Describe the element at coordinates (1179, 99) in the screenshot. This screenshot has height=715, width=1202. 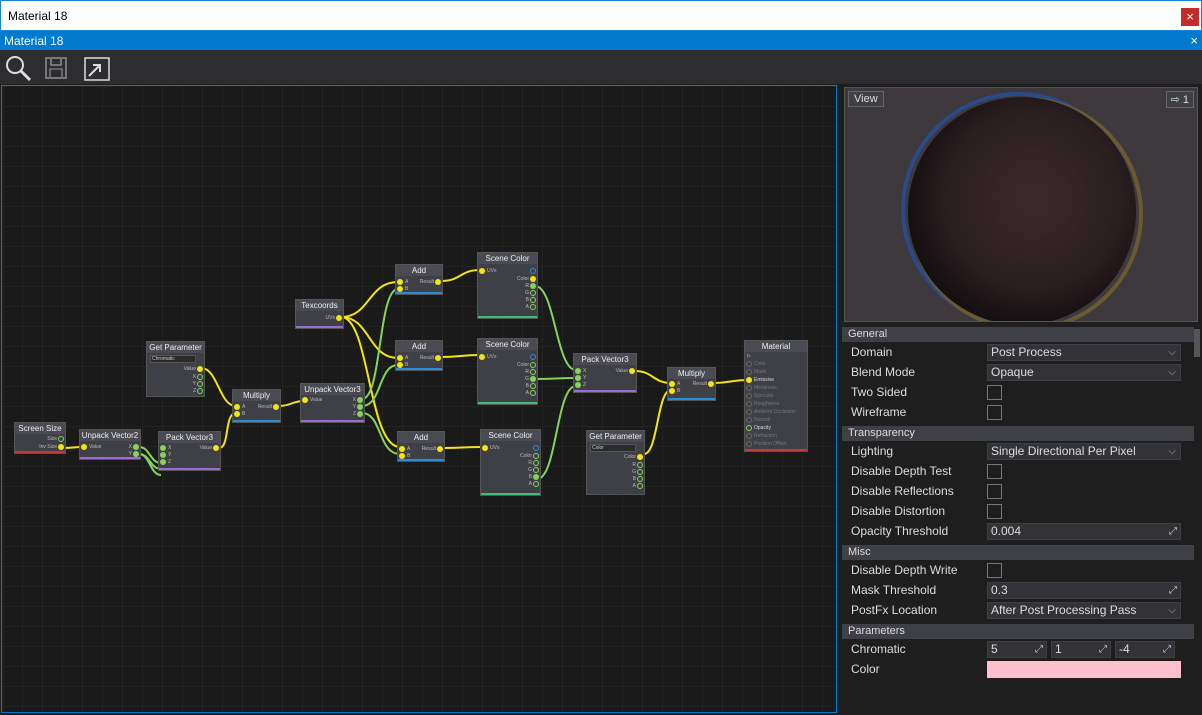
I see `view-count-button: ⇨ 1` at that location.